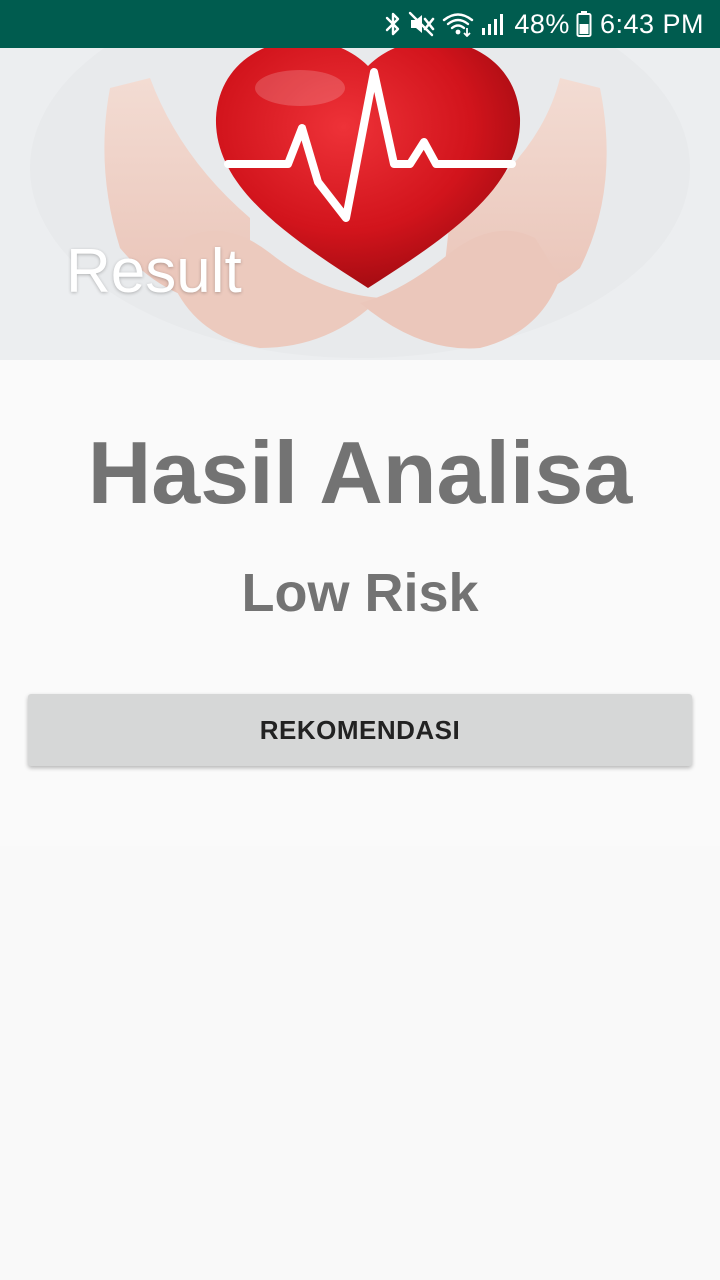 The width and height of the screenshot is (720, 1280). Describe the element at coordinates (542, 23) in the screenshot. I see `battery-percent: 48%` at that location.